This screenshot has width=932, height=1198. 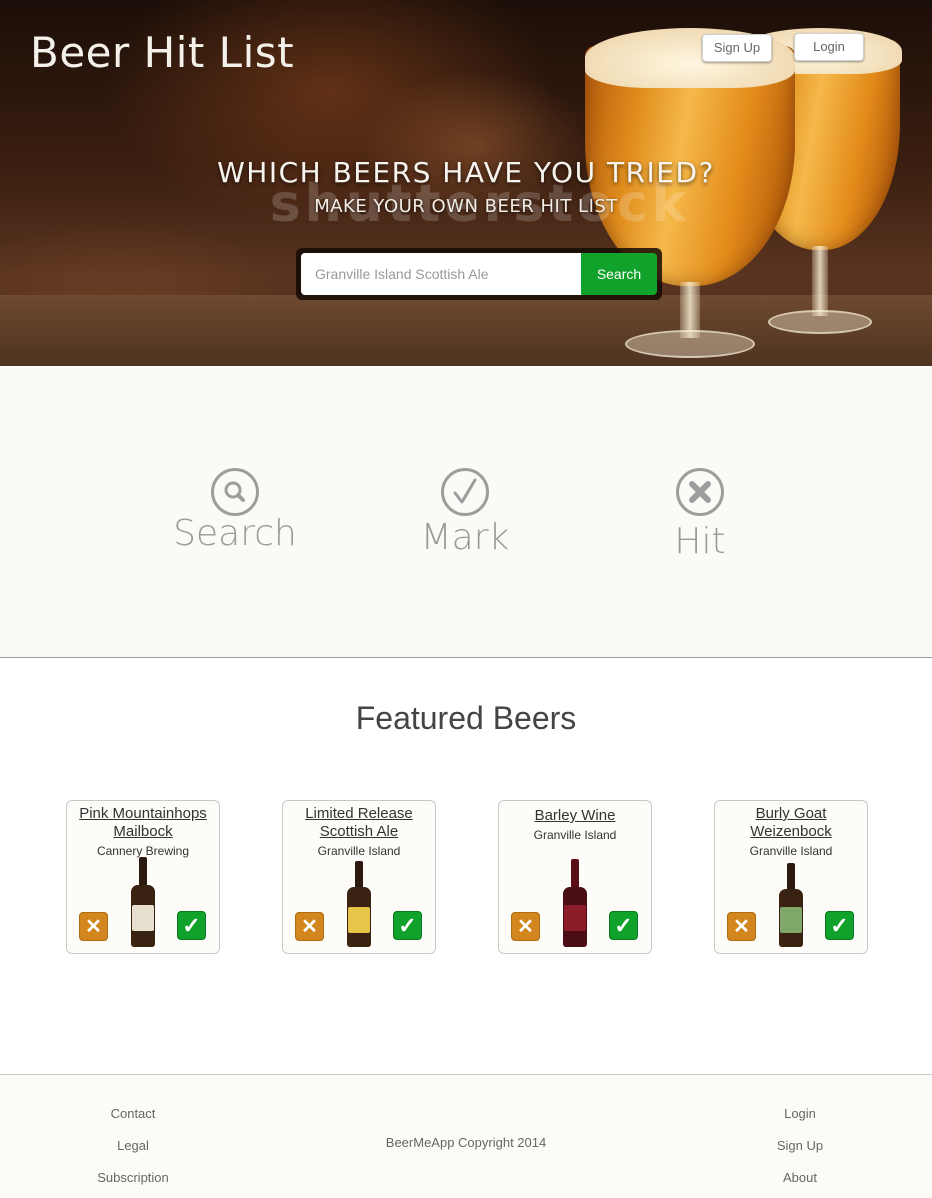 I want to click on login-button: Login, so click(x=829, y=47).